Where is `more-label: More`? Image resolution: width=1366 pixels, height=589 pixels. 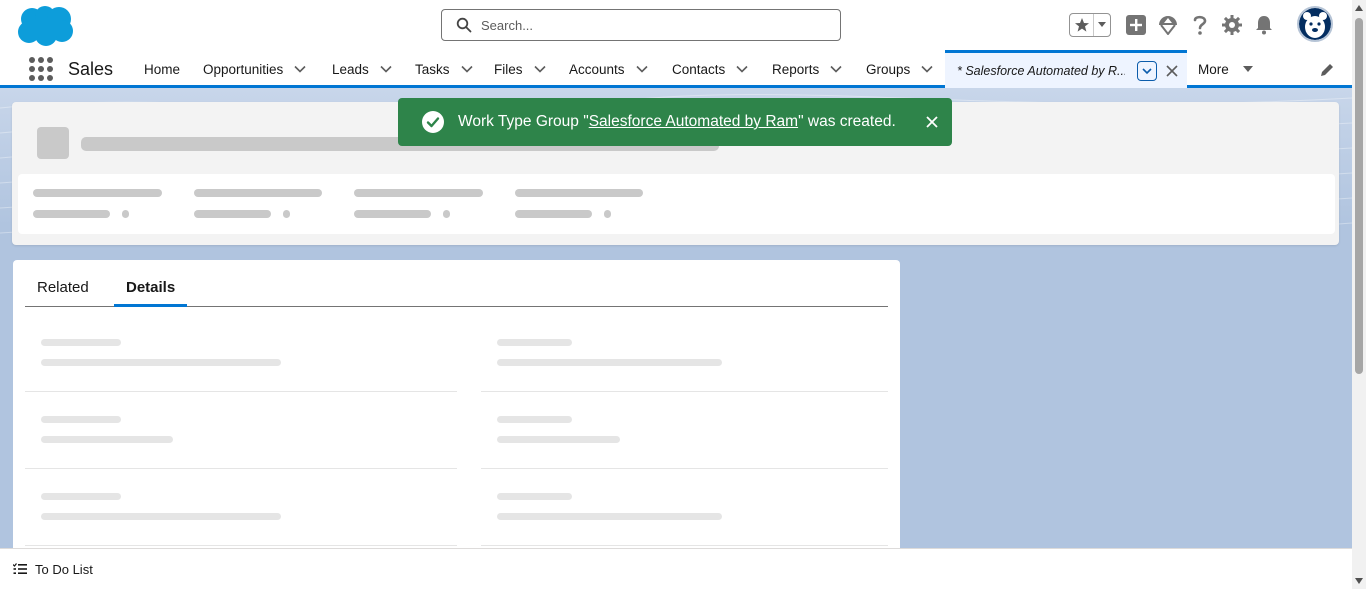 more-label: More is located at coordinates (1213, 69).